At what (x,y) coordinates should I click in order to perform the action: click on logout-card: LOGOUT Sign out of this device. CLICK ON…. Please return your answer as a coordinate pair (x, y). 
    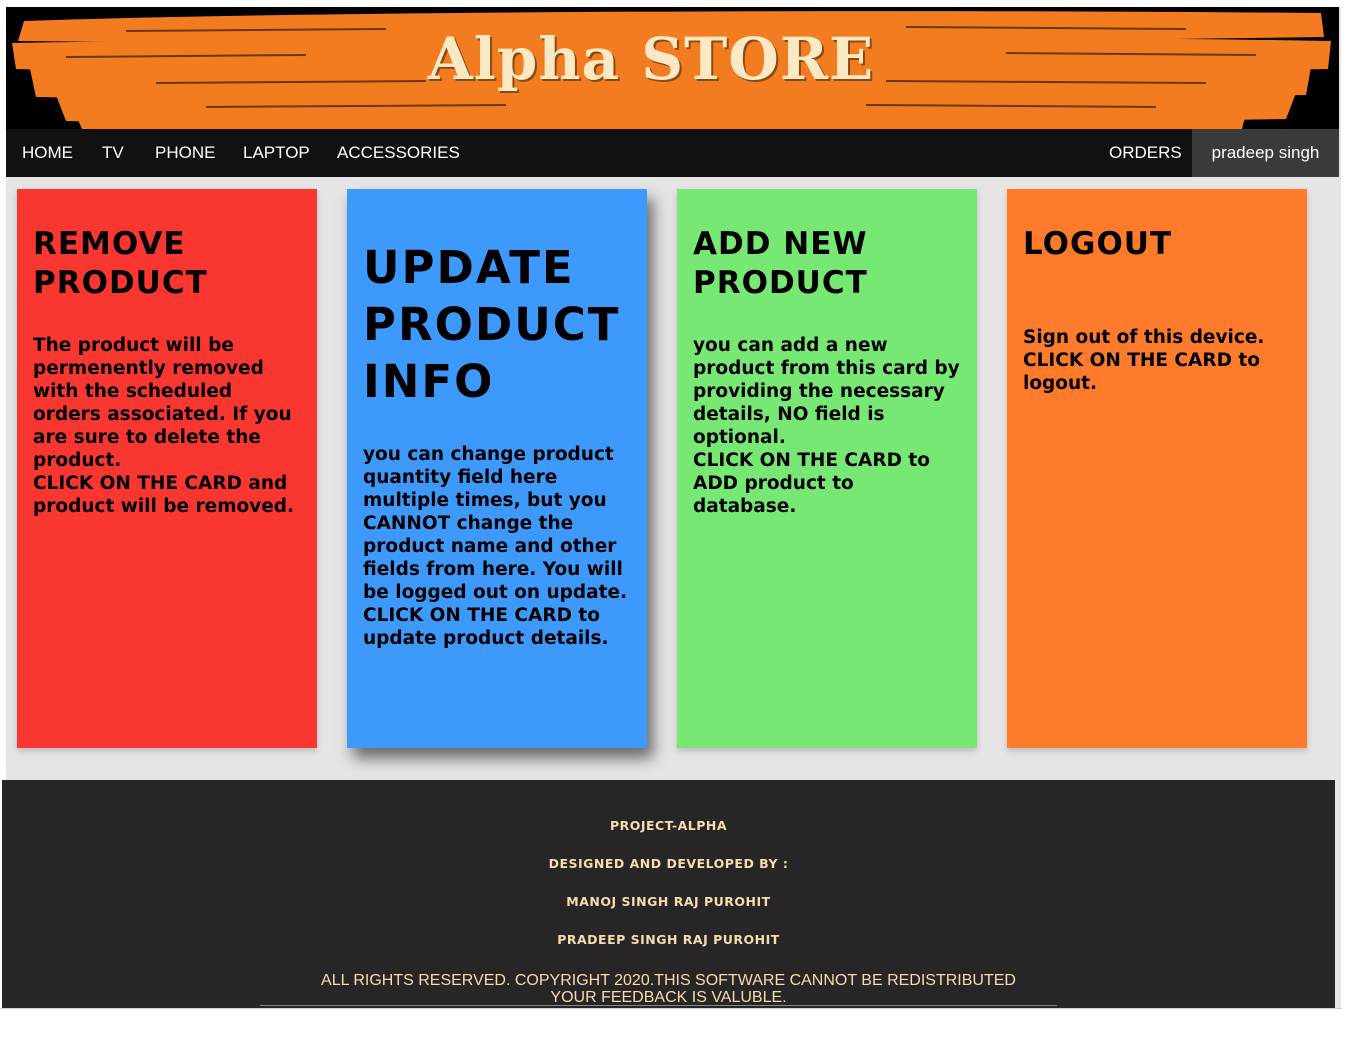
    Looking at the image, I should click on (1157, 468).